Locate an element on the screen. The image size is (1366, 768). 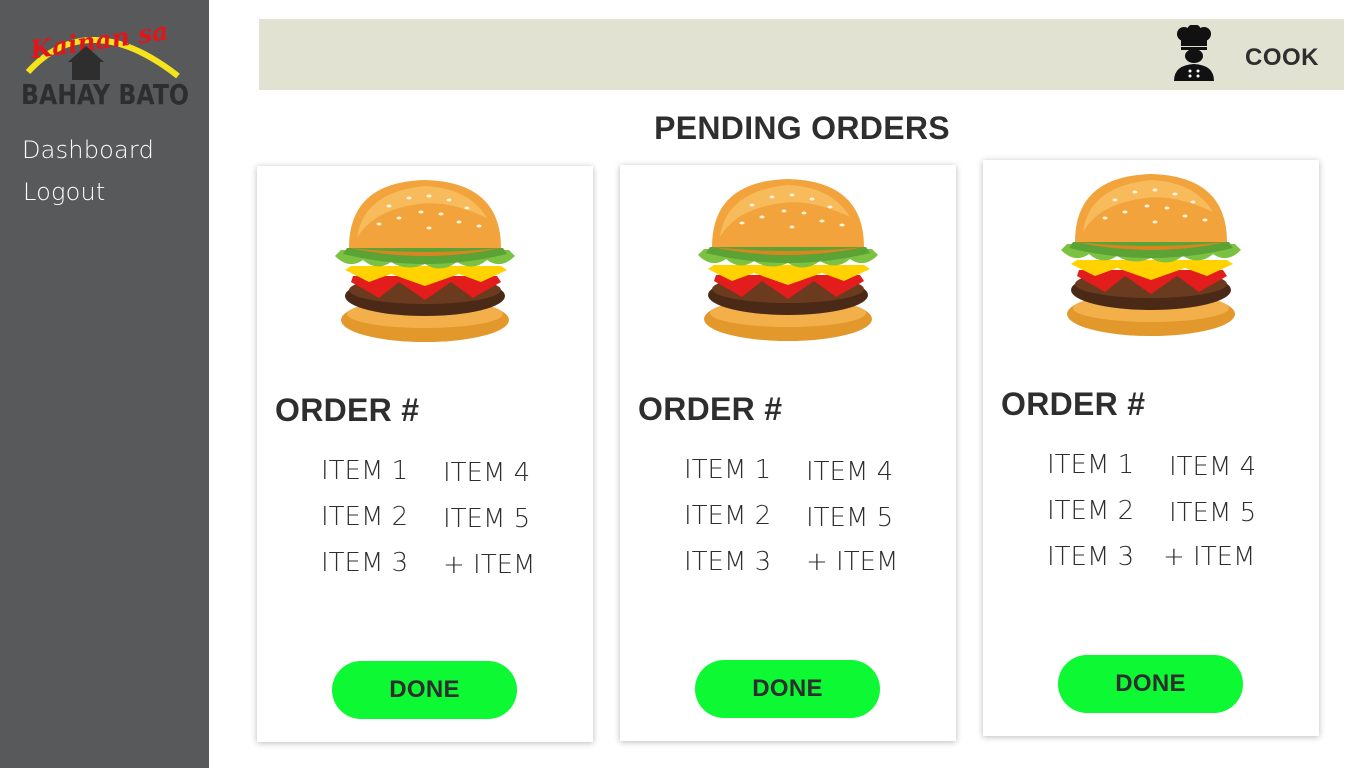
chef-icon is located at coordinates (1194, 53).